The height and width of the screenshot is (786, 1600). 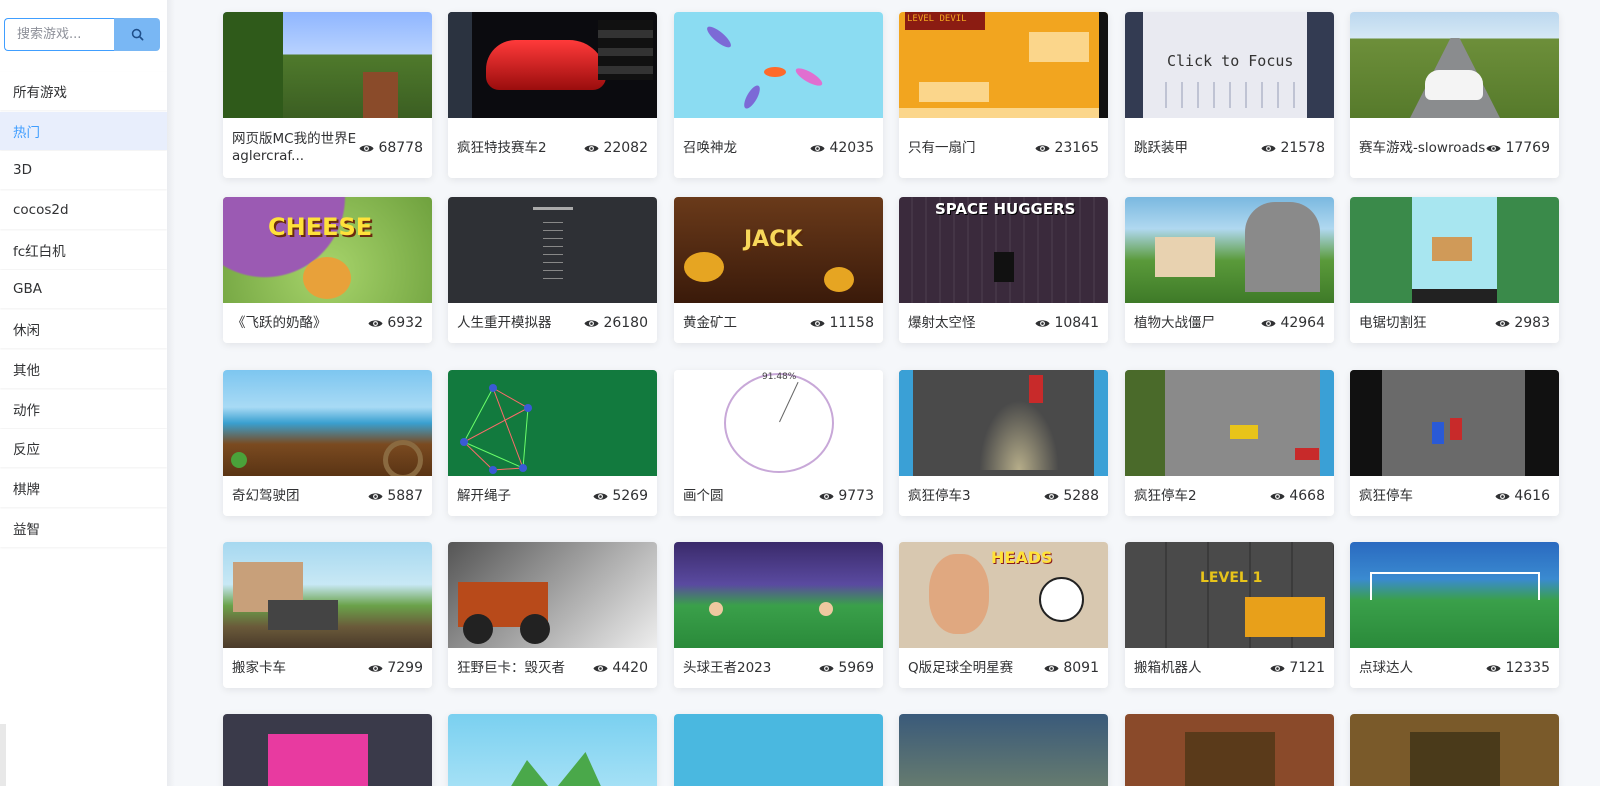 What do you see at coordinates (405, 668) in the screenshot?
I see `view-count-value: 7299` at bounding box center [405, 668].